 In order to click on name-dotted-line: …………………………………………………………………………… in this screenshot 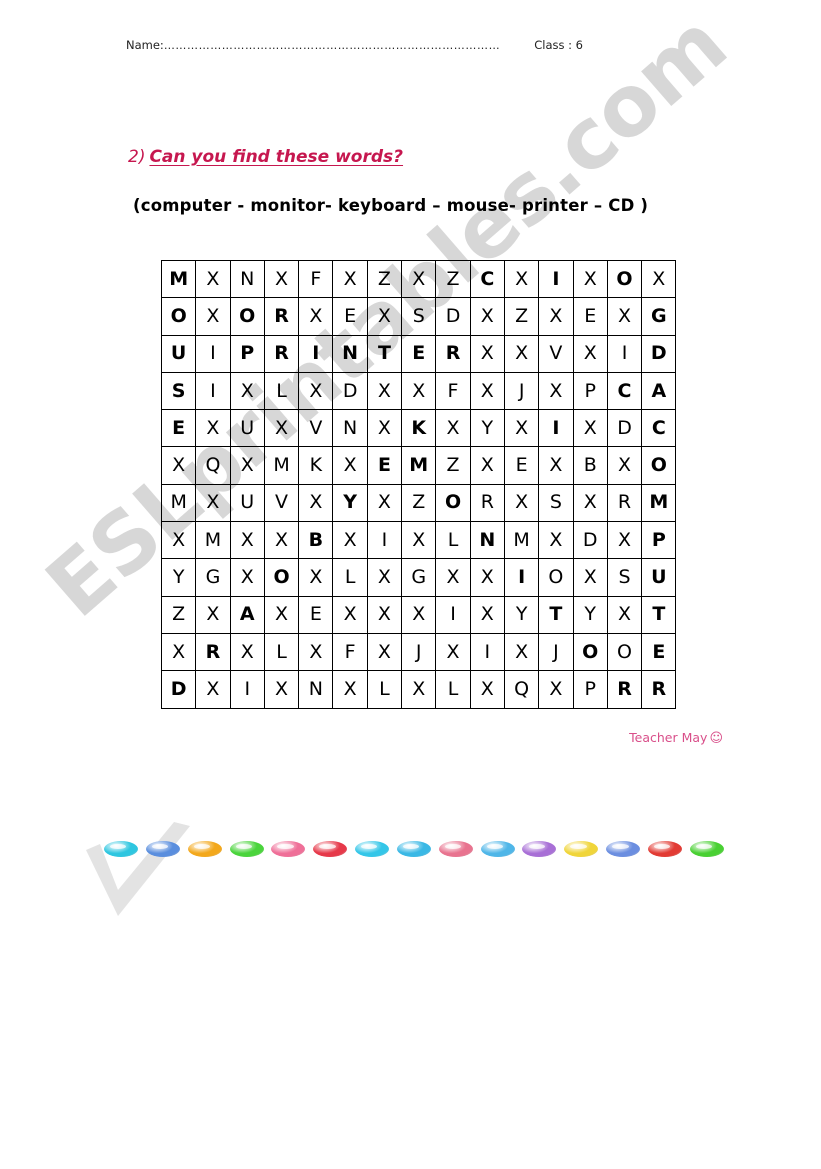, I will do `click(332, 45)`.